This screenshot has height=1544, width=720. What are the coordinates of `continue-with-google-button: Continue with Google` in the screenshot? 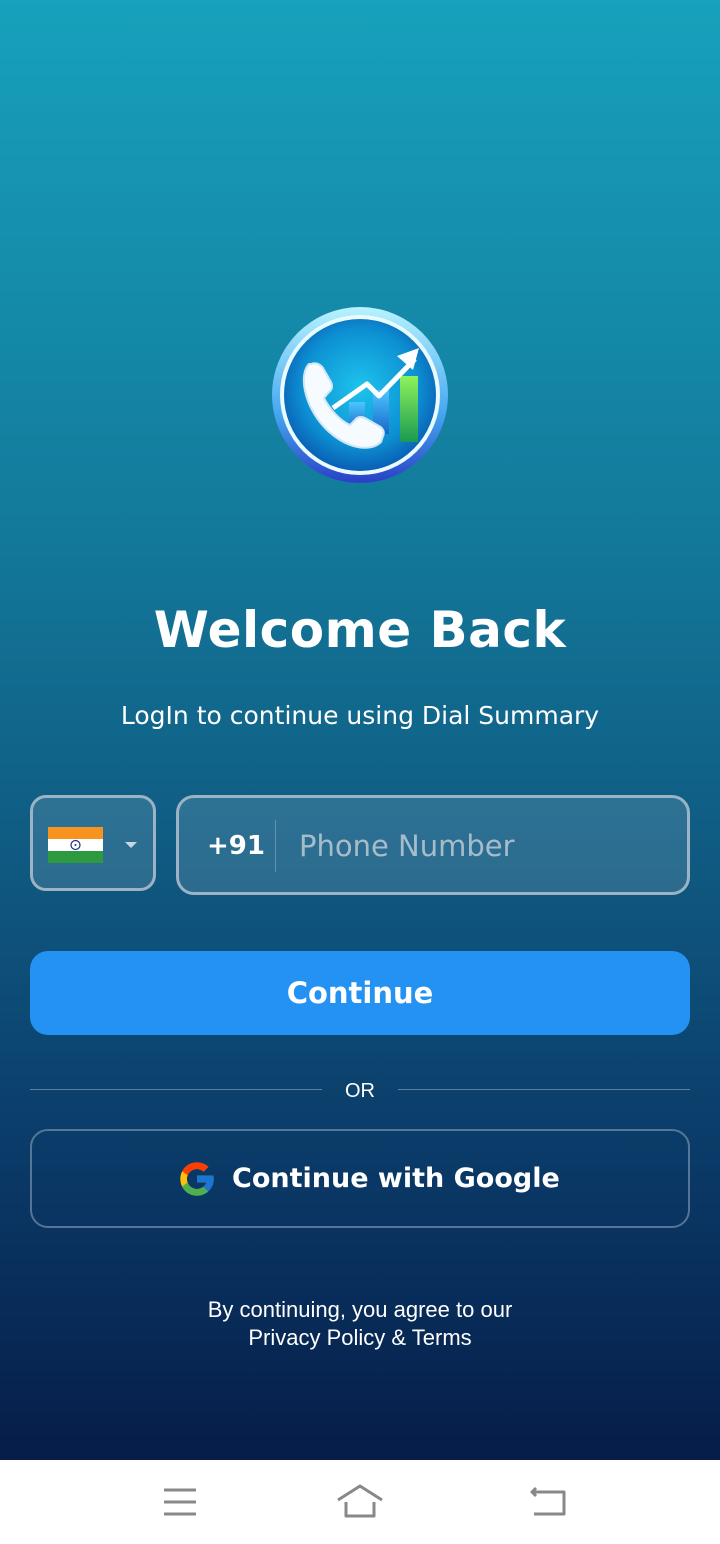 It's located at (360, 1178).